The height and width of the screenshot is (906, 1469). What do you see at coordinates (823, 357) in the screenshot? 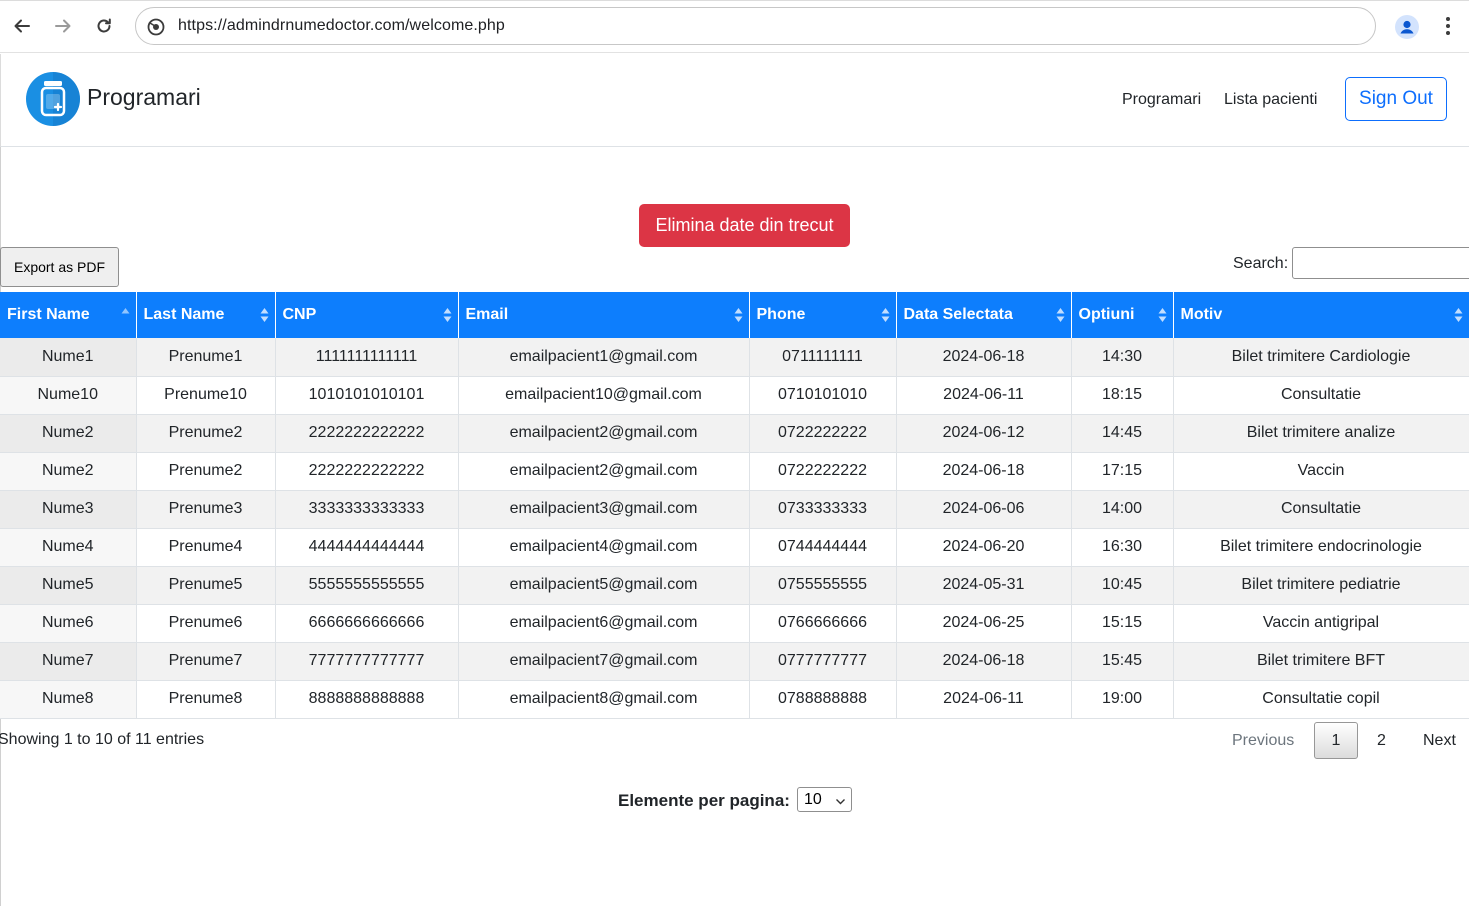
I see `table-cell: 0711111111` at bounding box center [823, 357].